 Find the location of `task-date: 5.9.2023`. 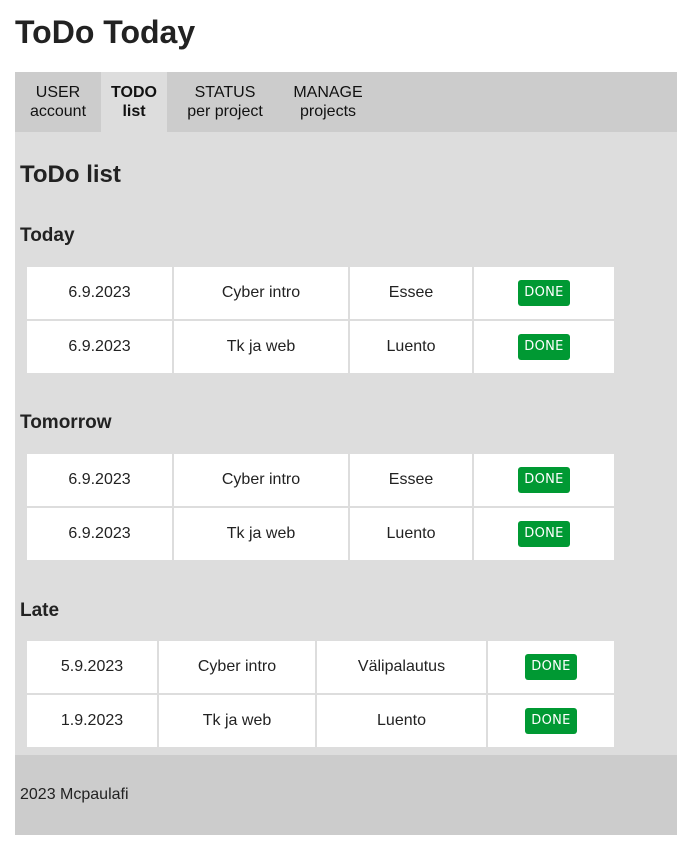

task-date: 5.9.2023 is located at coordinates (92, 667).